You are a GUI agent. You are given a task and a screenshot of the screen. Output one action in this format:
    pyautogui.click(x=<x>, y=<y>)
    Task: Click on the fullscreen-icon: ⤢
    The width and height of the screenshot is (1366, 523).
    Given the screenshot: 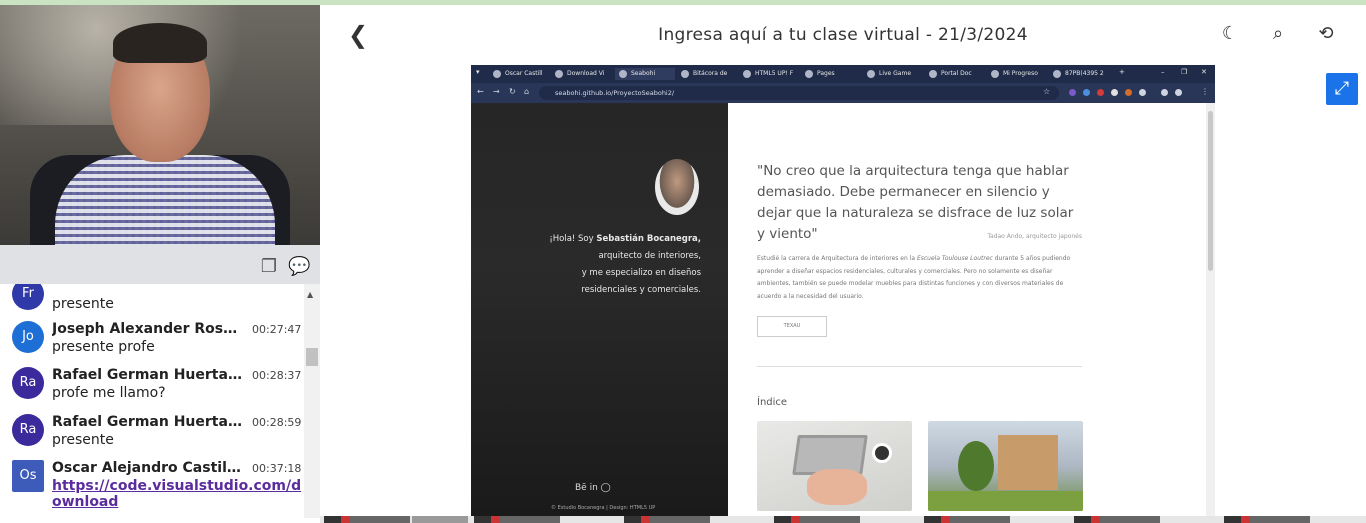 What is the action you would take?
    pyautogui.click(x=1342, y=89)
    